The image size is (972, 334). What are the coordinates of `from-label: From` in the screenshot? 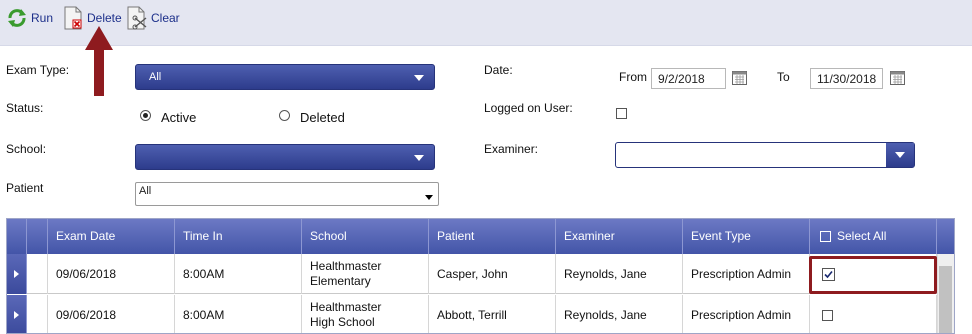 It's located at (633, 77).